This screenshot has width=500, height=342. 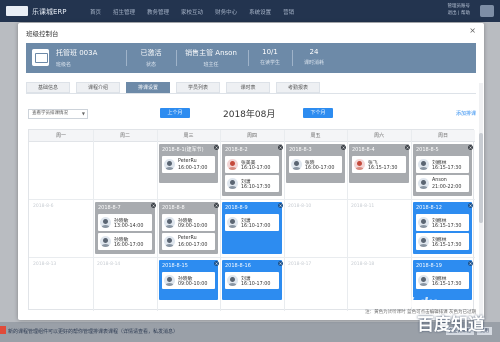 I want to click on card-date: 2018-8-19, so click(x=429, y=266).